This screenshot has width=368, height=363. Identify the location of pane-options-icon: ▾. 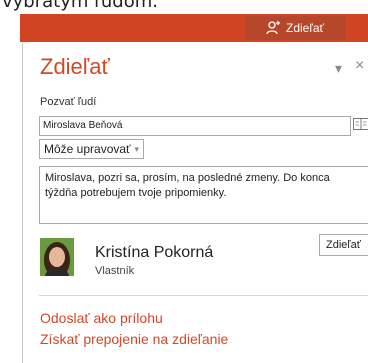
(338, 68).